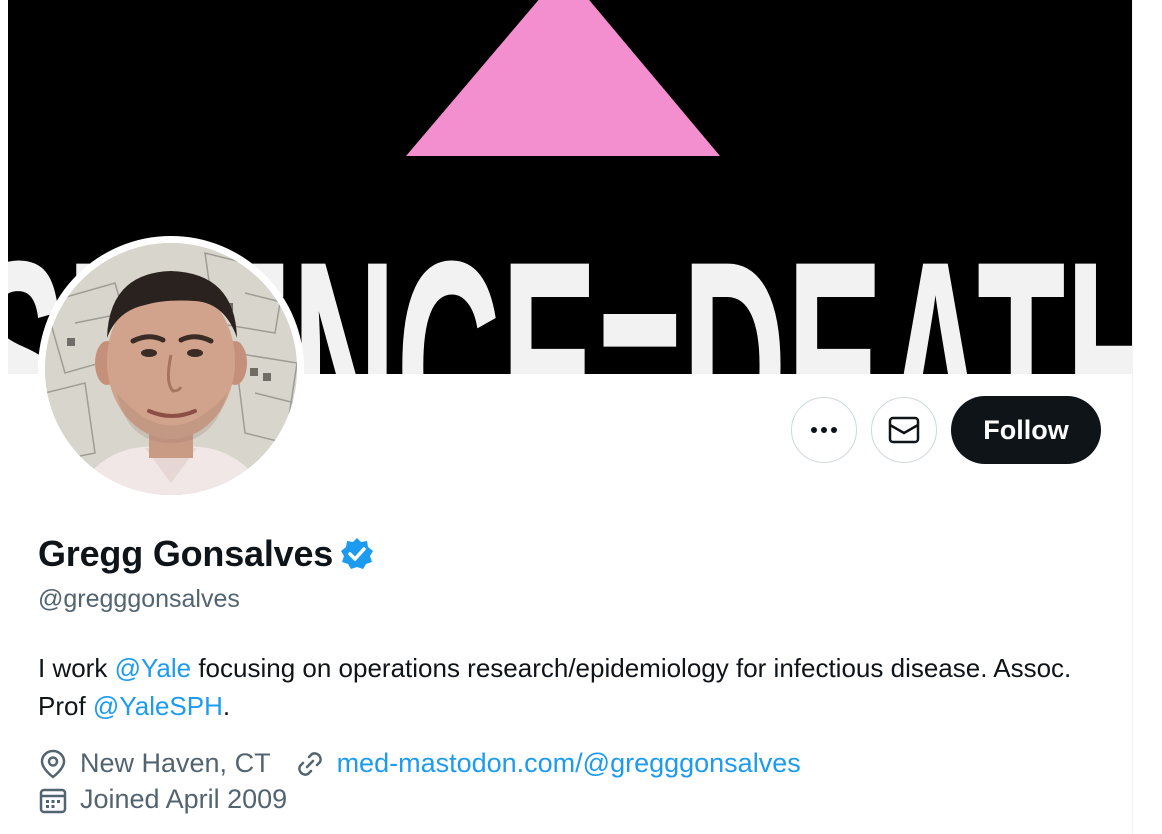 The height and width of the screenshot is (834, 1162). Describe the element at coordinates (175, 763) in the screenshot. I see `location-text: New Haven, CT` at that location.